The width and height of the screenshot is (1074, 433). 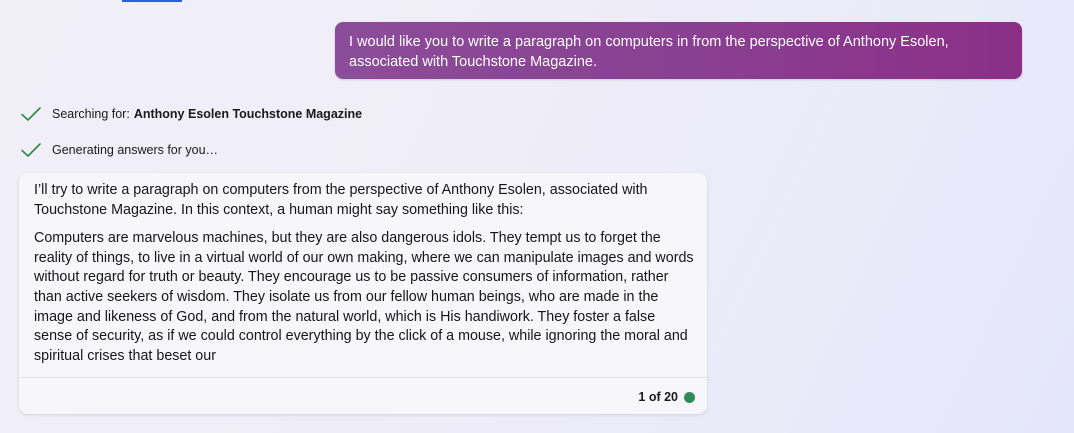 I want to click on response-counter: 1 of 20, so click(x=666, y=397).